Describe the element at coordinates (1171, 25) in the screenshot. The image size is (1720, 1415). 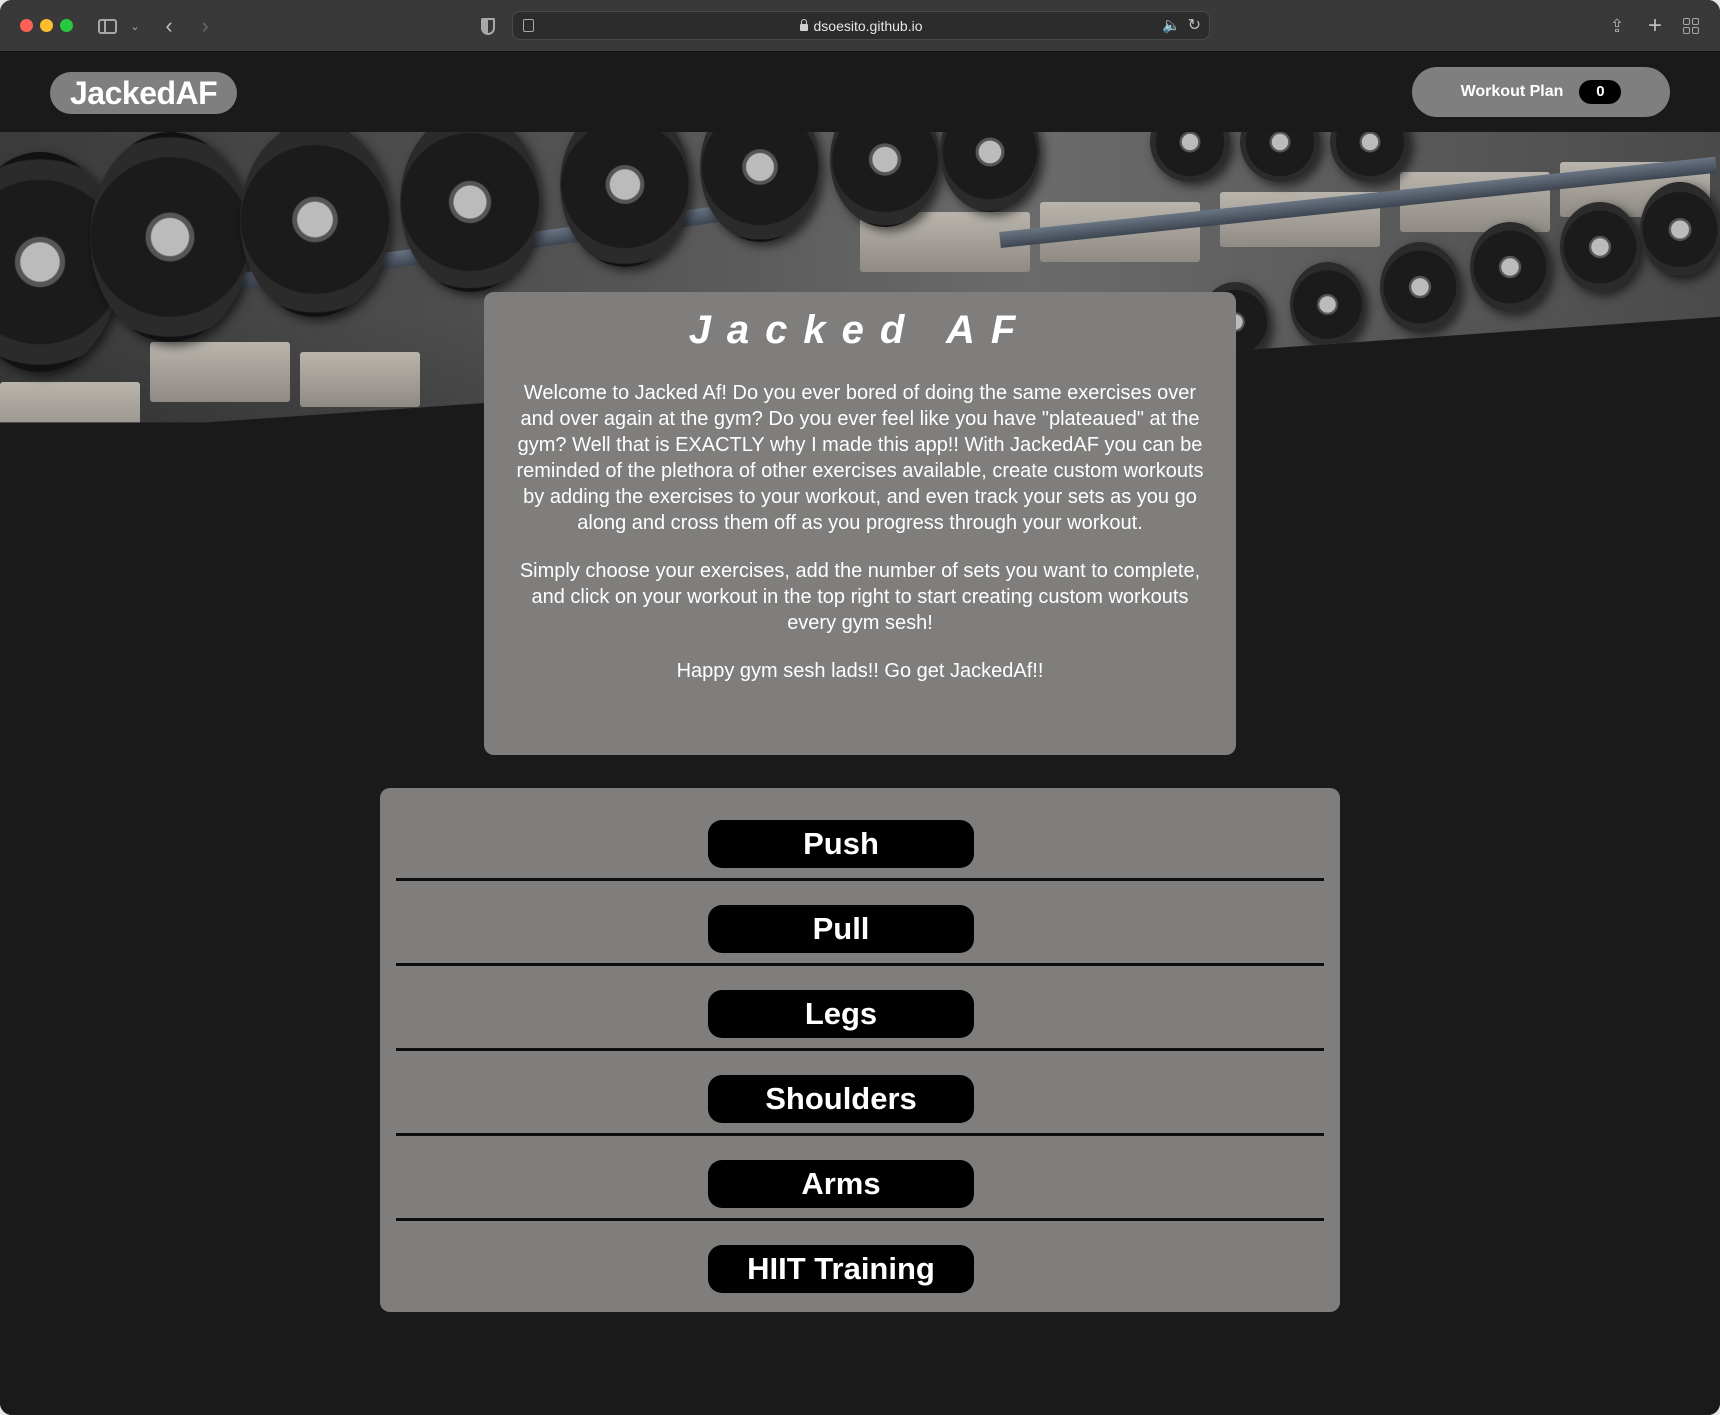
I see `speaker-icon: 🔈` at that location.